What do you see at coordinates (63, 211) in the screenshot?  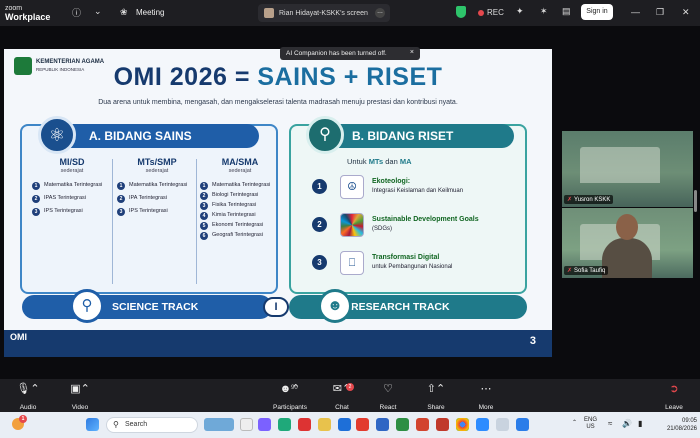 I see `item-text: IPS Terintegrasi` at bounding box center [63, 211].